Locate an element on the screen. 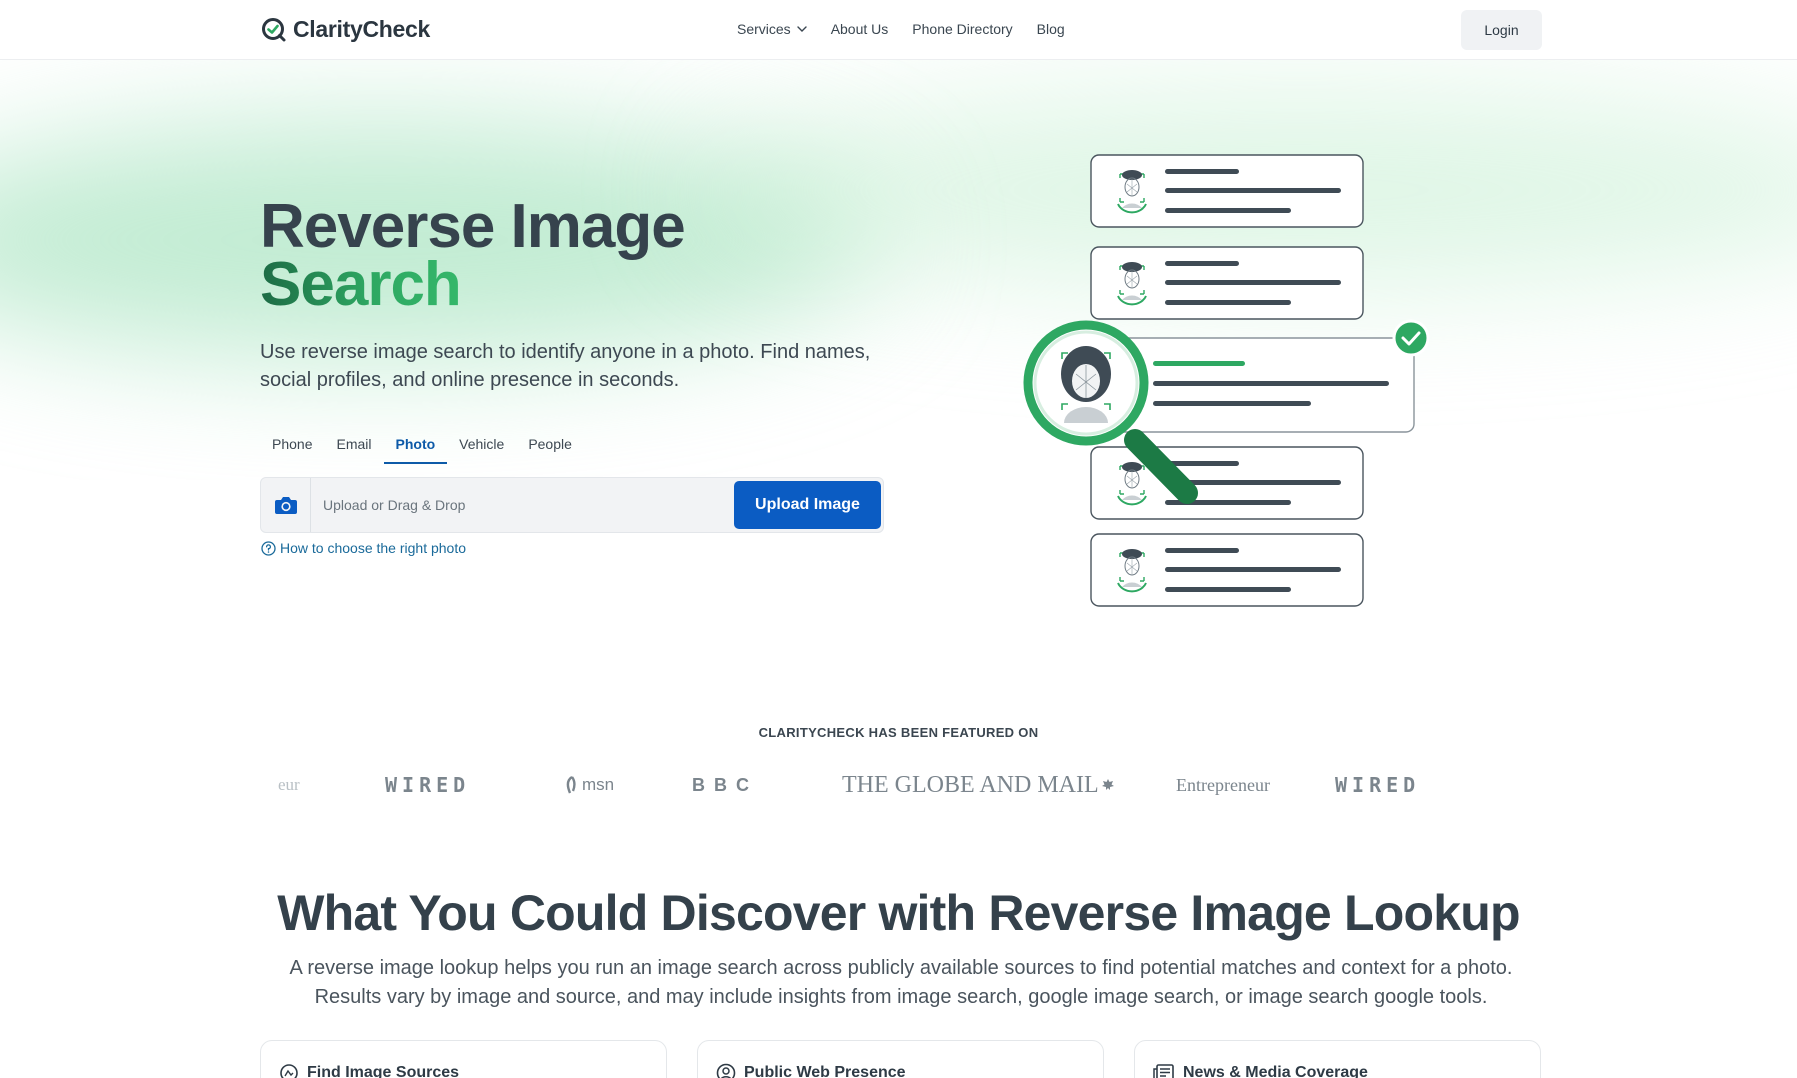  tab-people: People is located at coordinates (550, 447).